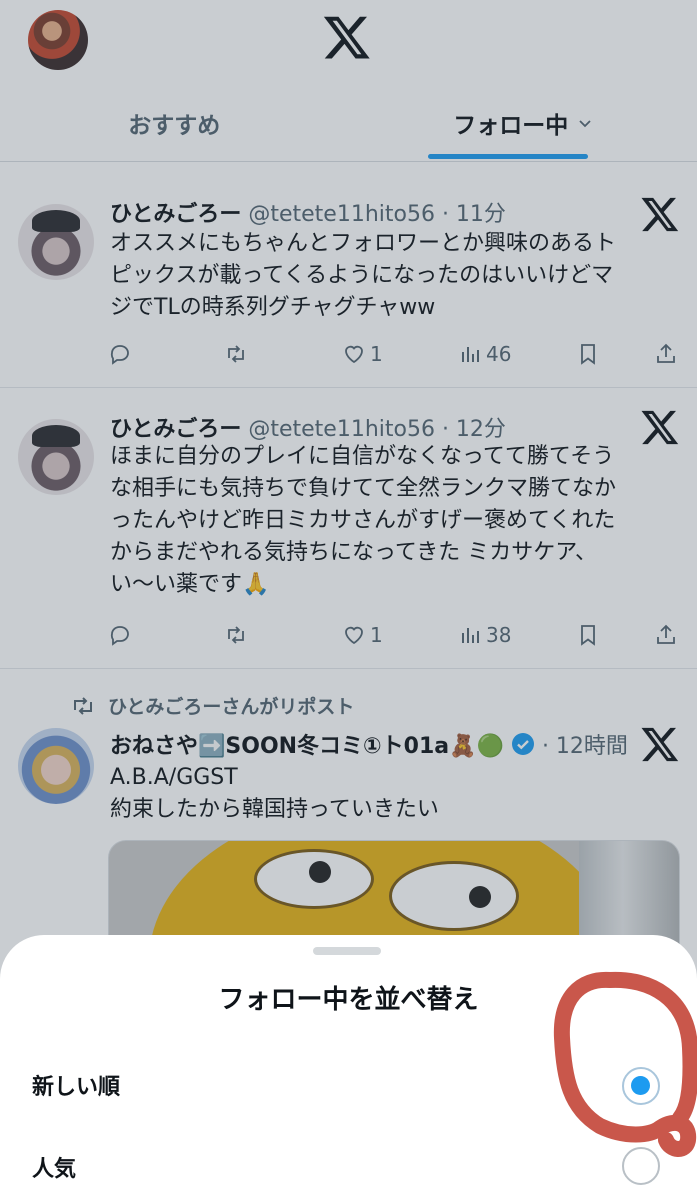 Image resolution: width=697 pixels, height=1200 pixels. Describe the element at coordinates (347, 951) in the screenshot. I see `sheet-grabber` at that location.